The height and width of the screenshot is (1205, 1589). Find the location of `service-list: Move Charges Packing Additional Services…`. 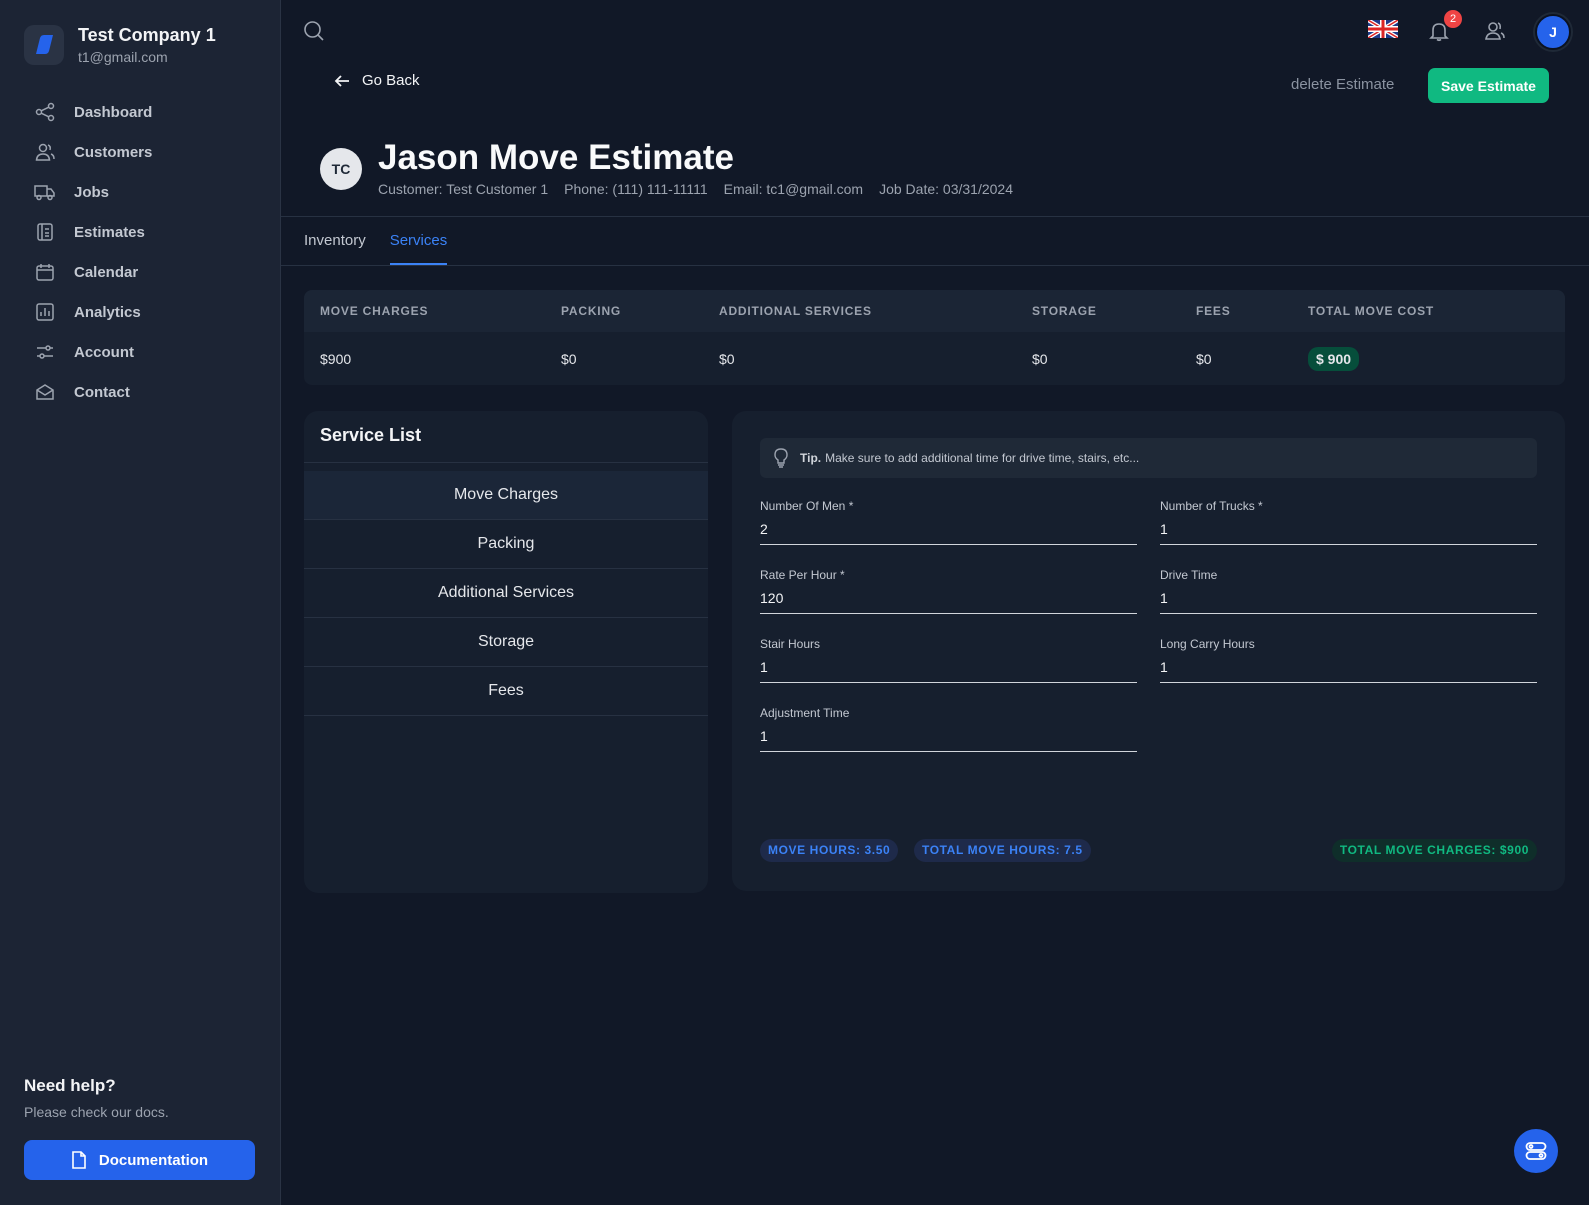

service-list: Move Charges Packing Additional Services… is located at coordinates (506, 593).